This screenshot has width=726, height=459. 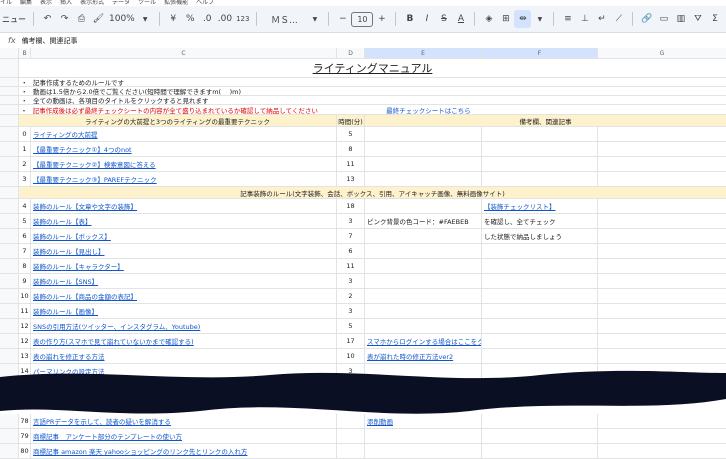 I want to click on item-title-text: 【最重要テクニック①】4つのnot, so click(x=82, y=149).